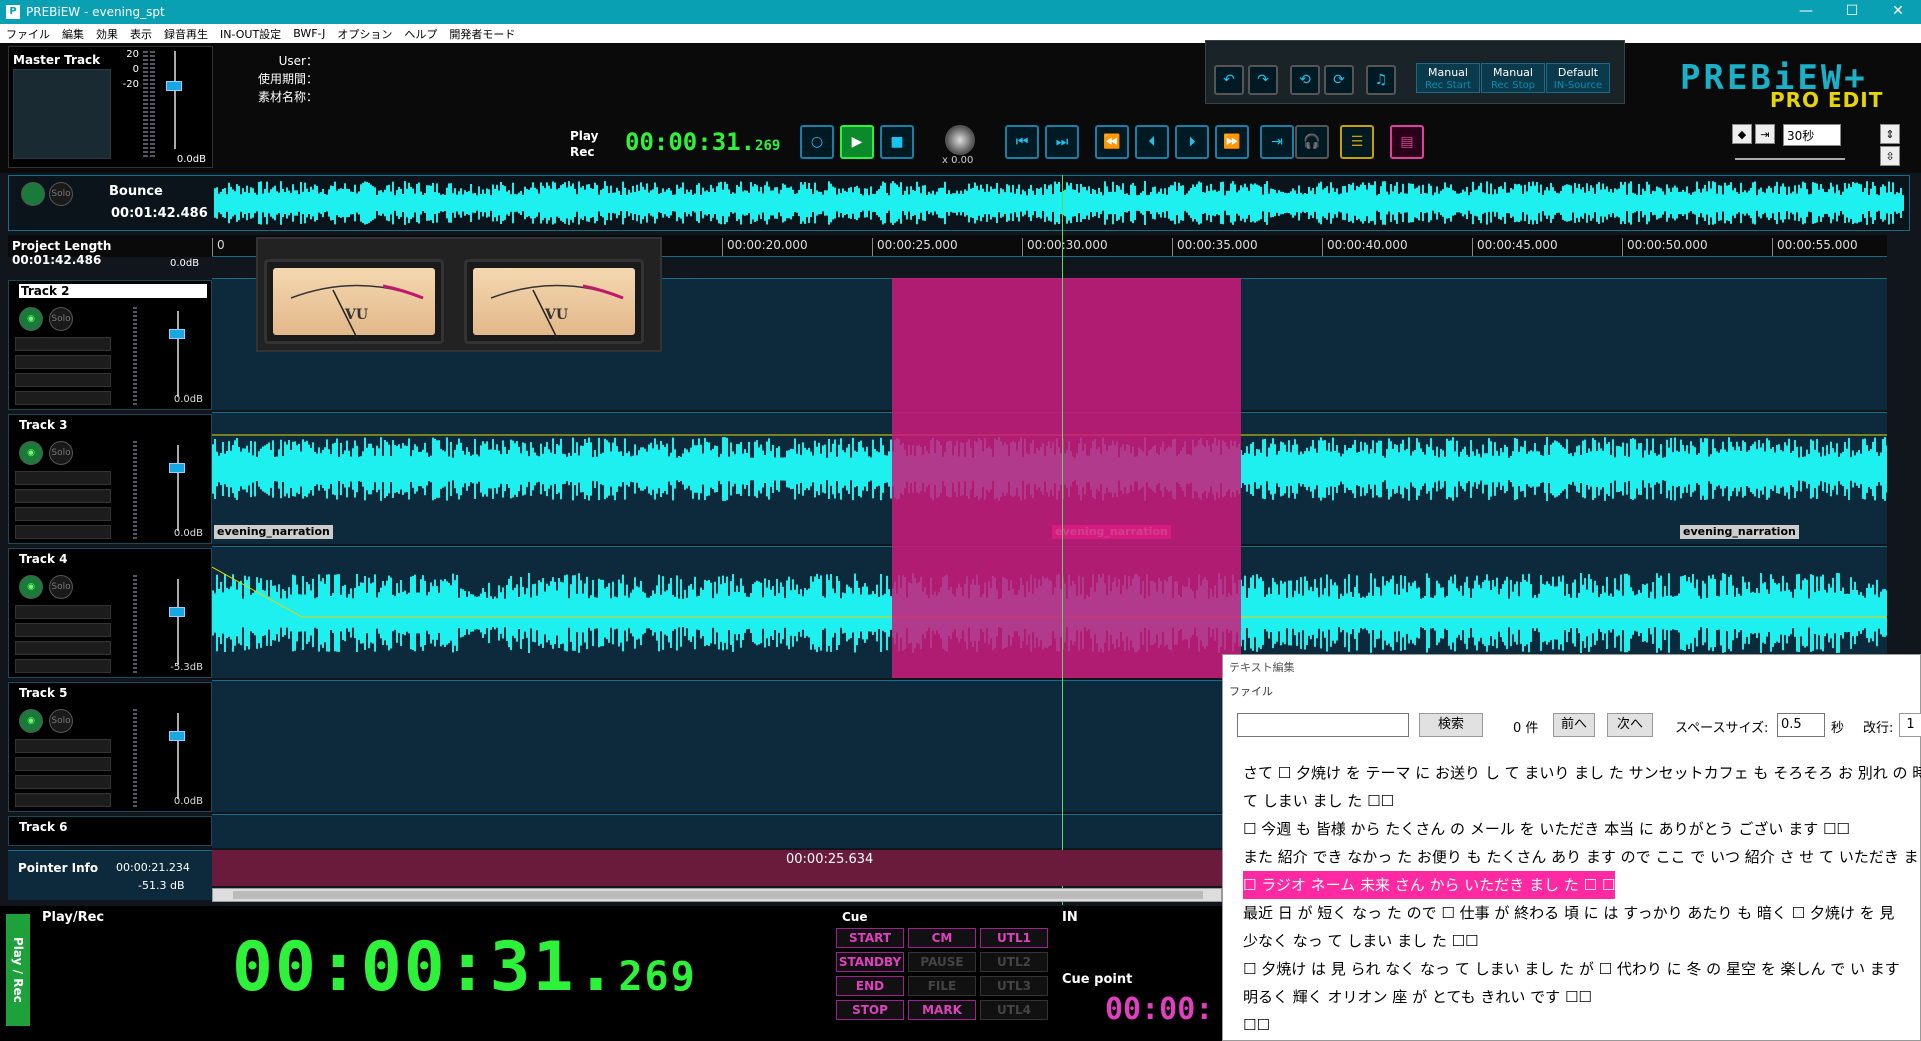 This screenshot has height=1041, width=1921. What do you see at coordinates (1513, 72) in the screenshot?
I see `manual-rec-stop-label: Manual` at bounding box center [1513, 72].